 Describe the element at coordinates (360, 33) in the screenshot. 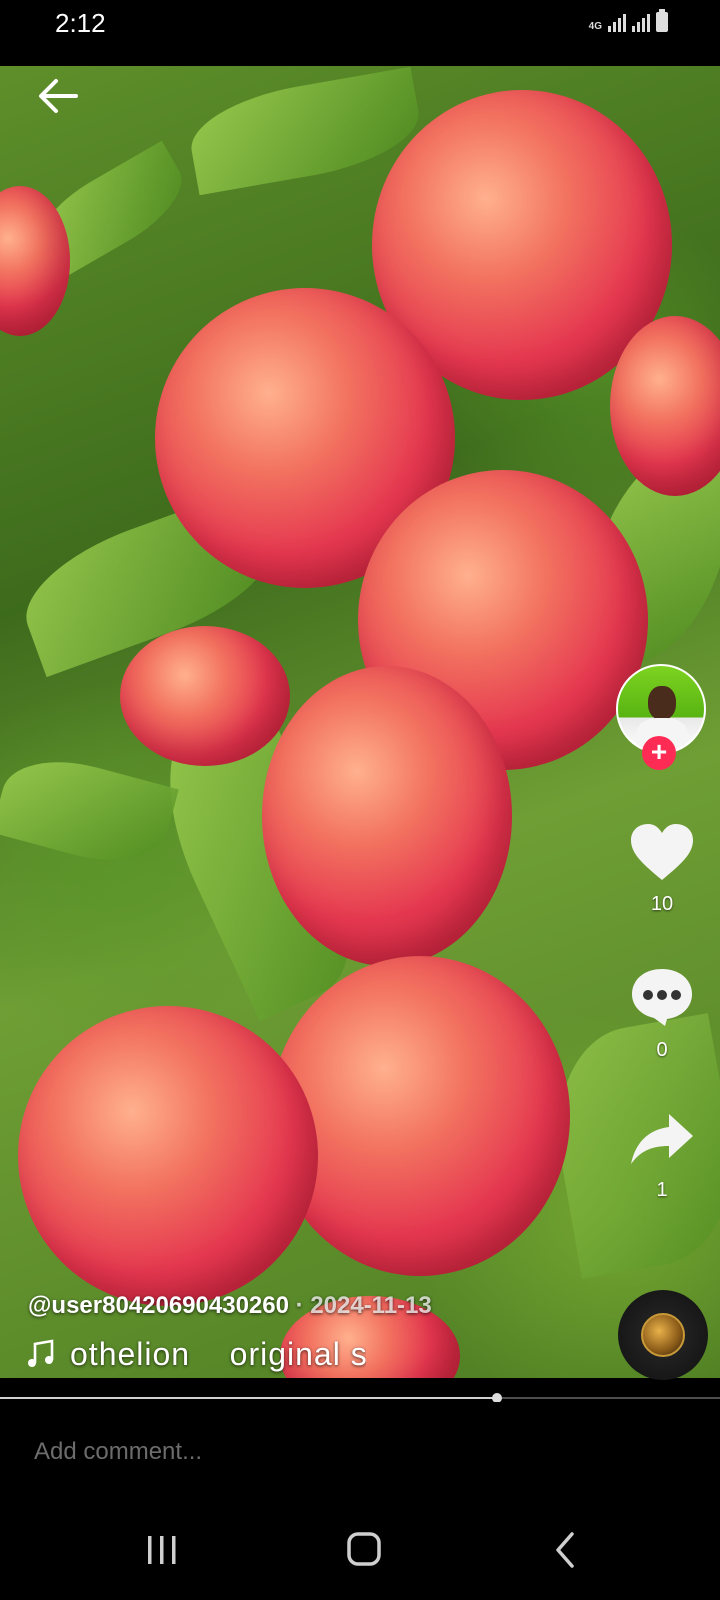

I see `status-bar: 2:12 4G` at that location.